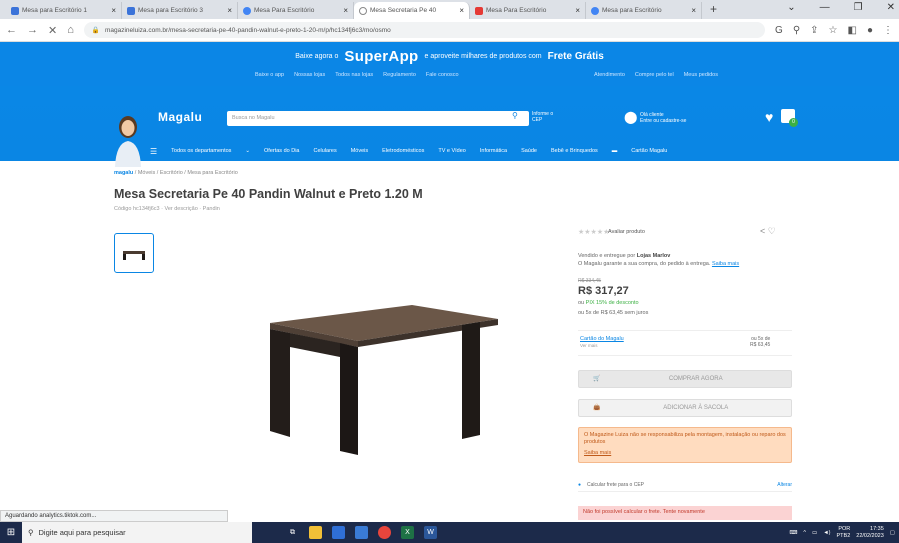  What do you see at coordinates (760, 342) in the screenshot?
I see `magalu-card-value: ou 5x de R$ 63,45` at bounding box center [760, 342].